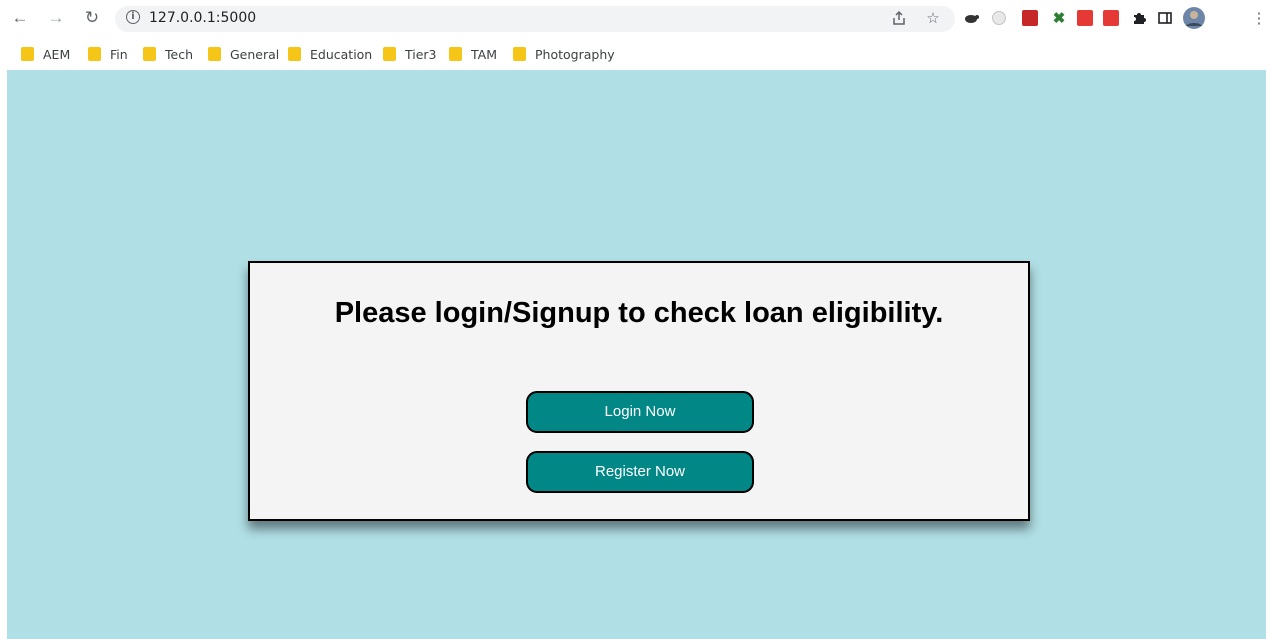 The image size is (1273, 639). Describe the element at coordinates (1059, 18) in the screenshot. I see `green-extension-icon: ✖` at that location.